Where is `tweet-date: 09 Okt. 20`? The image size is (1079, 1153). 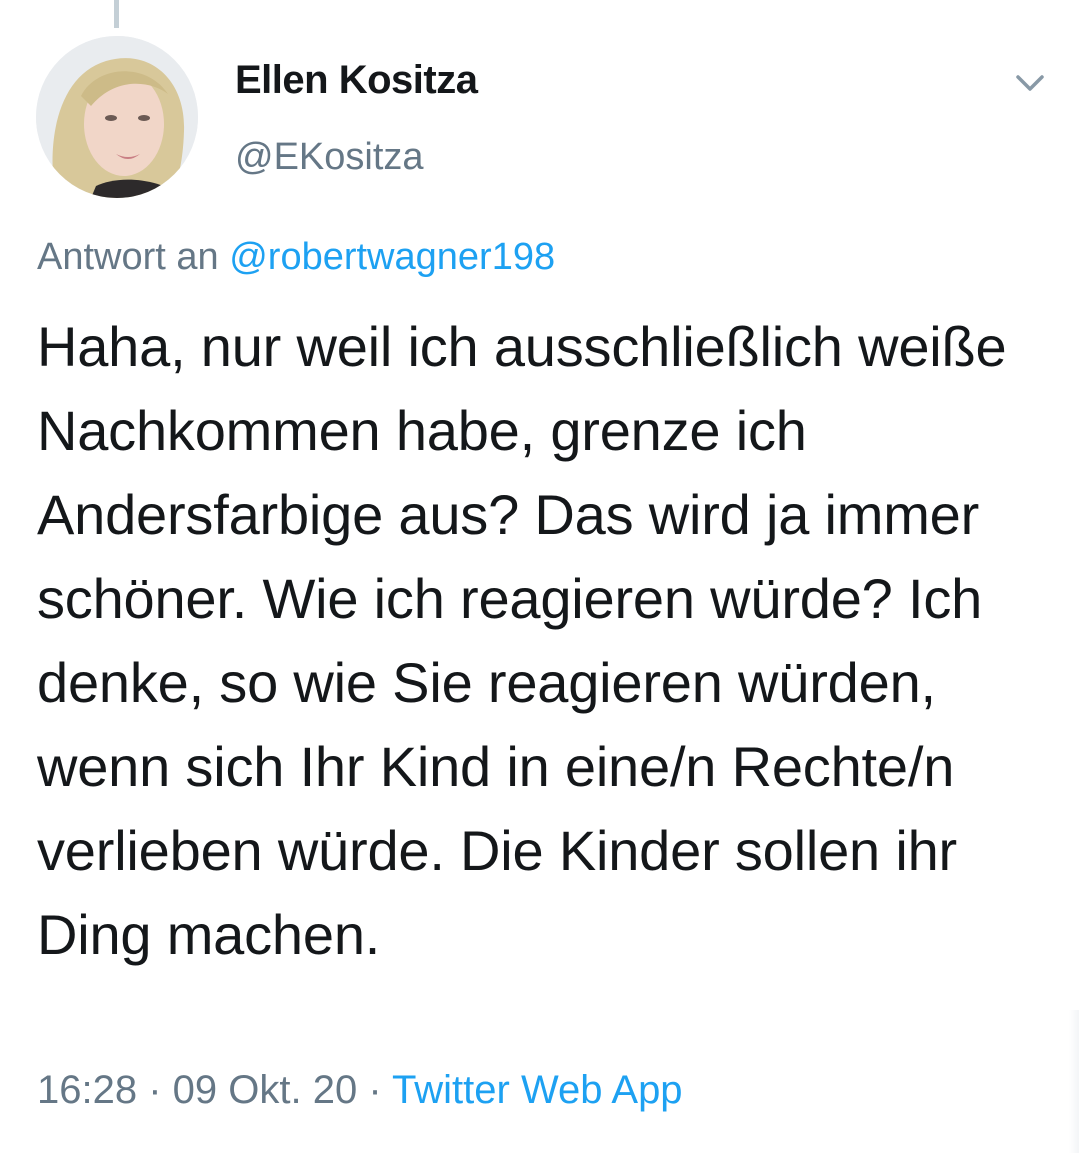 tweet-date: 09 Okt. 20 is located at coordinates (265, 1090).